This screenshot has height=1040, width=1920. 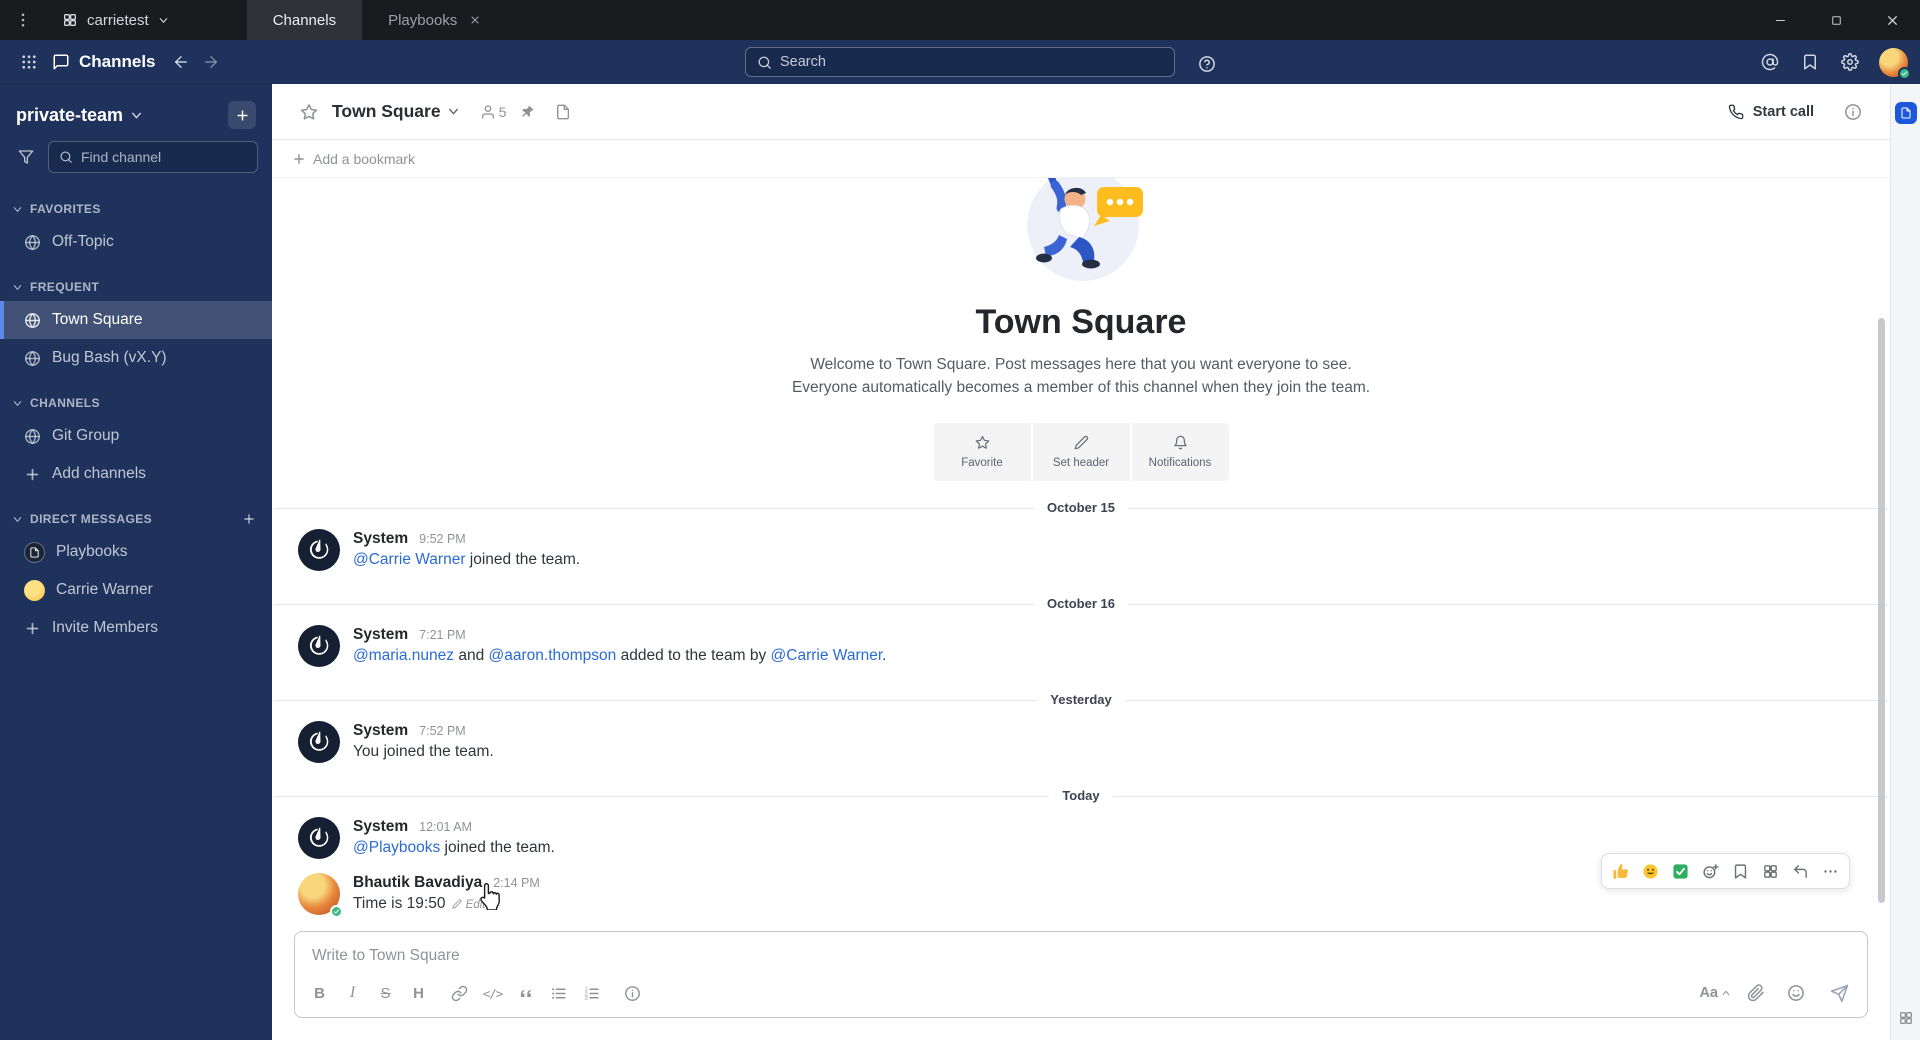 What do you see at coordinates (396, 847) in the screenshot?
I see `mention-link: @Playbooks` at bounding box center [396, 847].